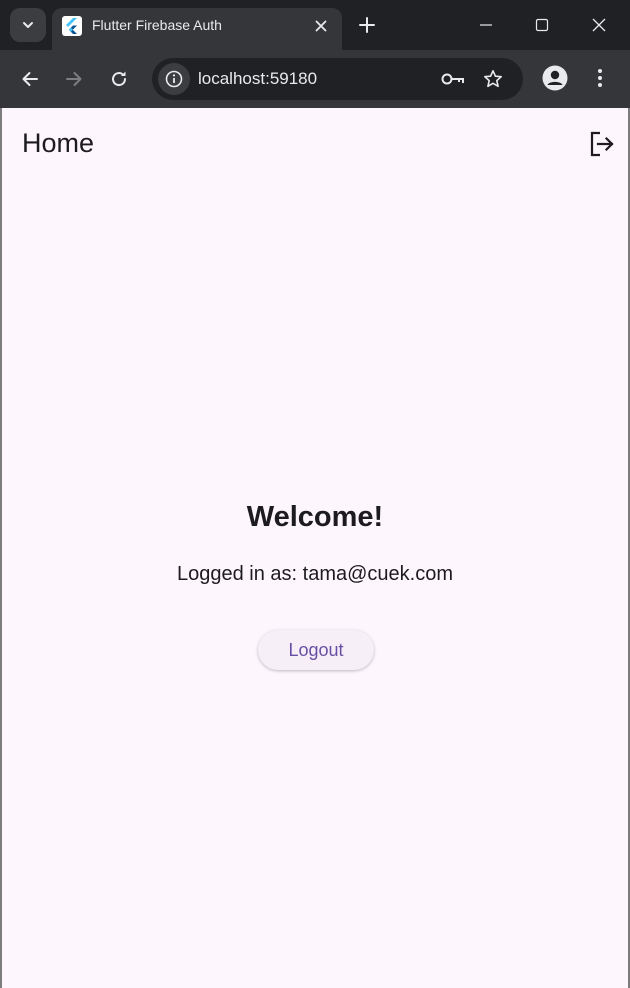 This screenshot has width=630, height=988. I want to click on reload-icon, so click(119, 79).